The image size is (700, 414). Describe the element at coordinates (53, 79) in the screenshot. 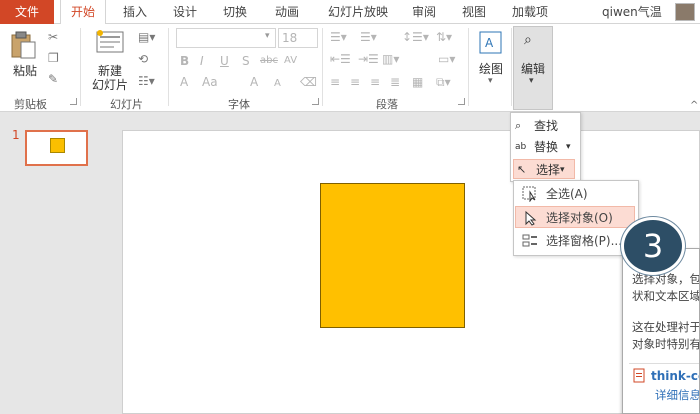

I see `format-painter-icon: ✎` at that location.